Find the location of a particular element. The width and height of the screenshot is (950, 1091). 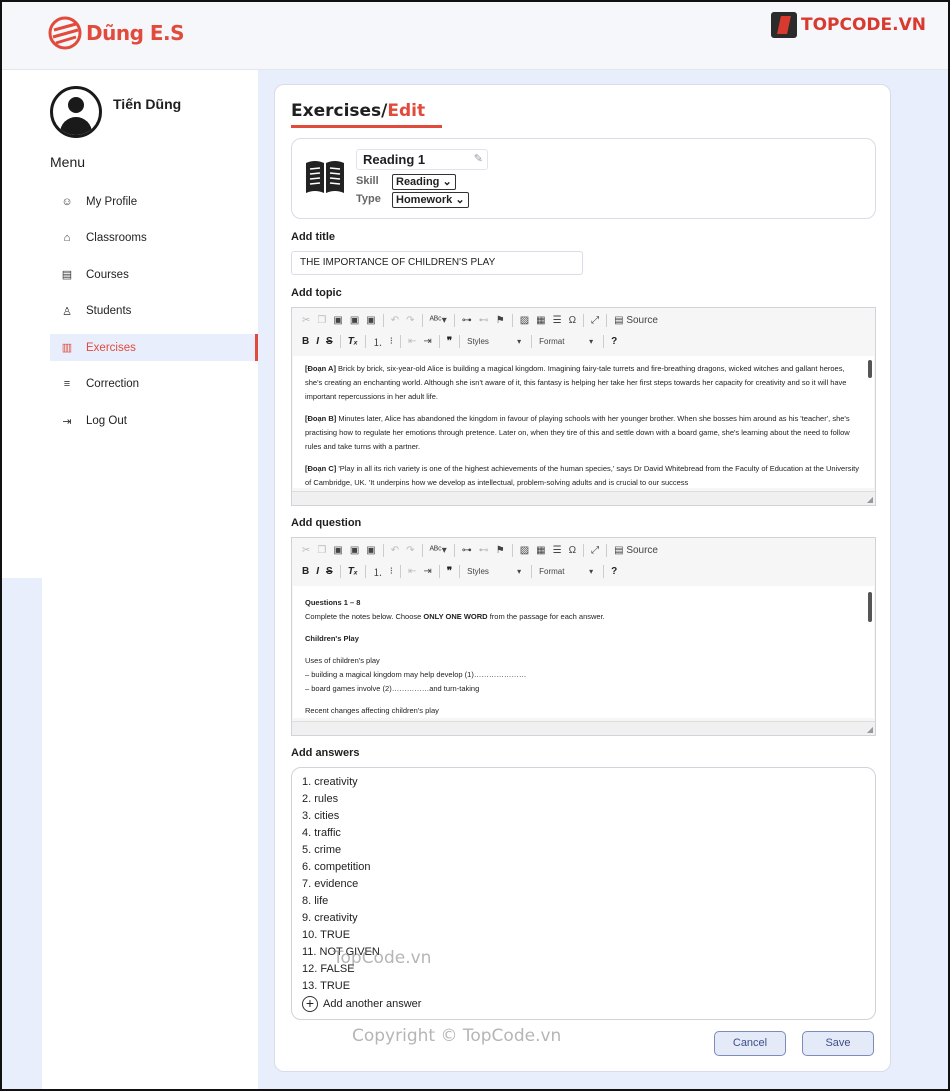

add-topic-label: Add topic is located at coordinates (316, 293).